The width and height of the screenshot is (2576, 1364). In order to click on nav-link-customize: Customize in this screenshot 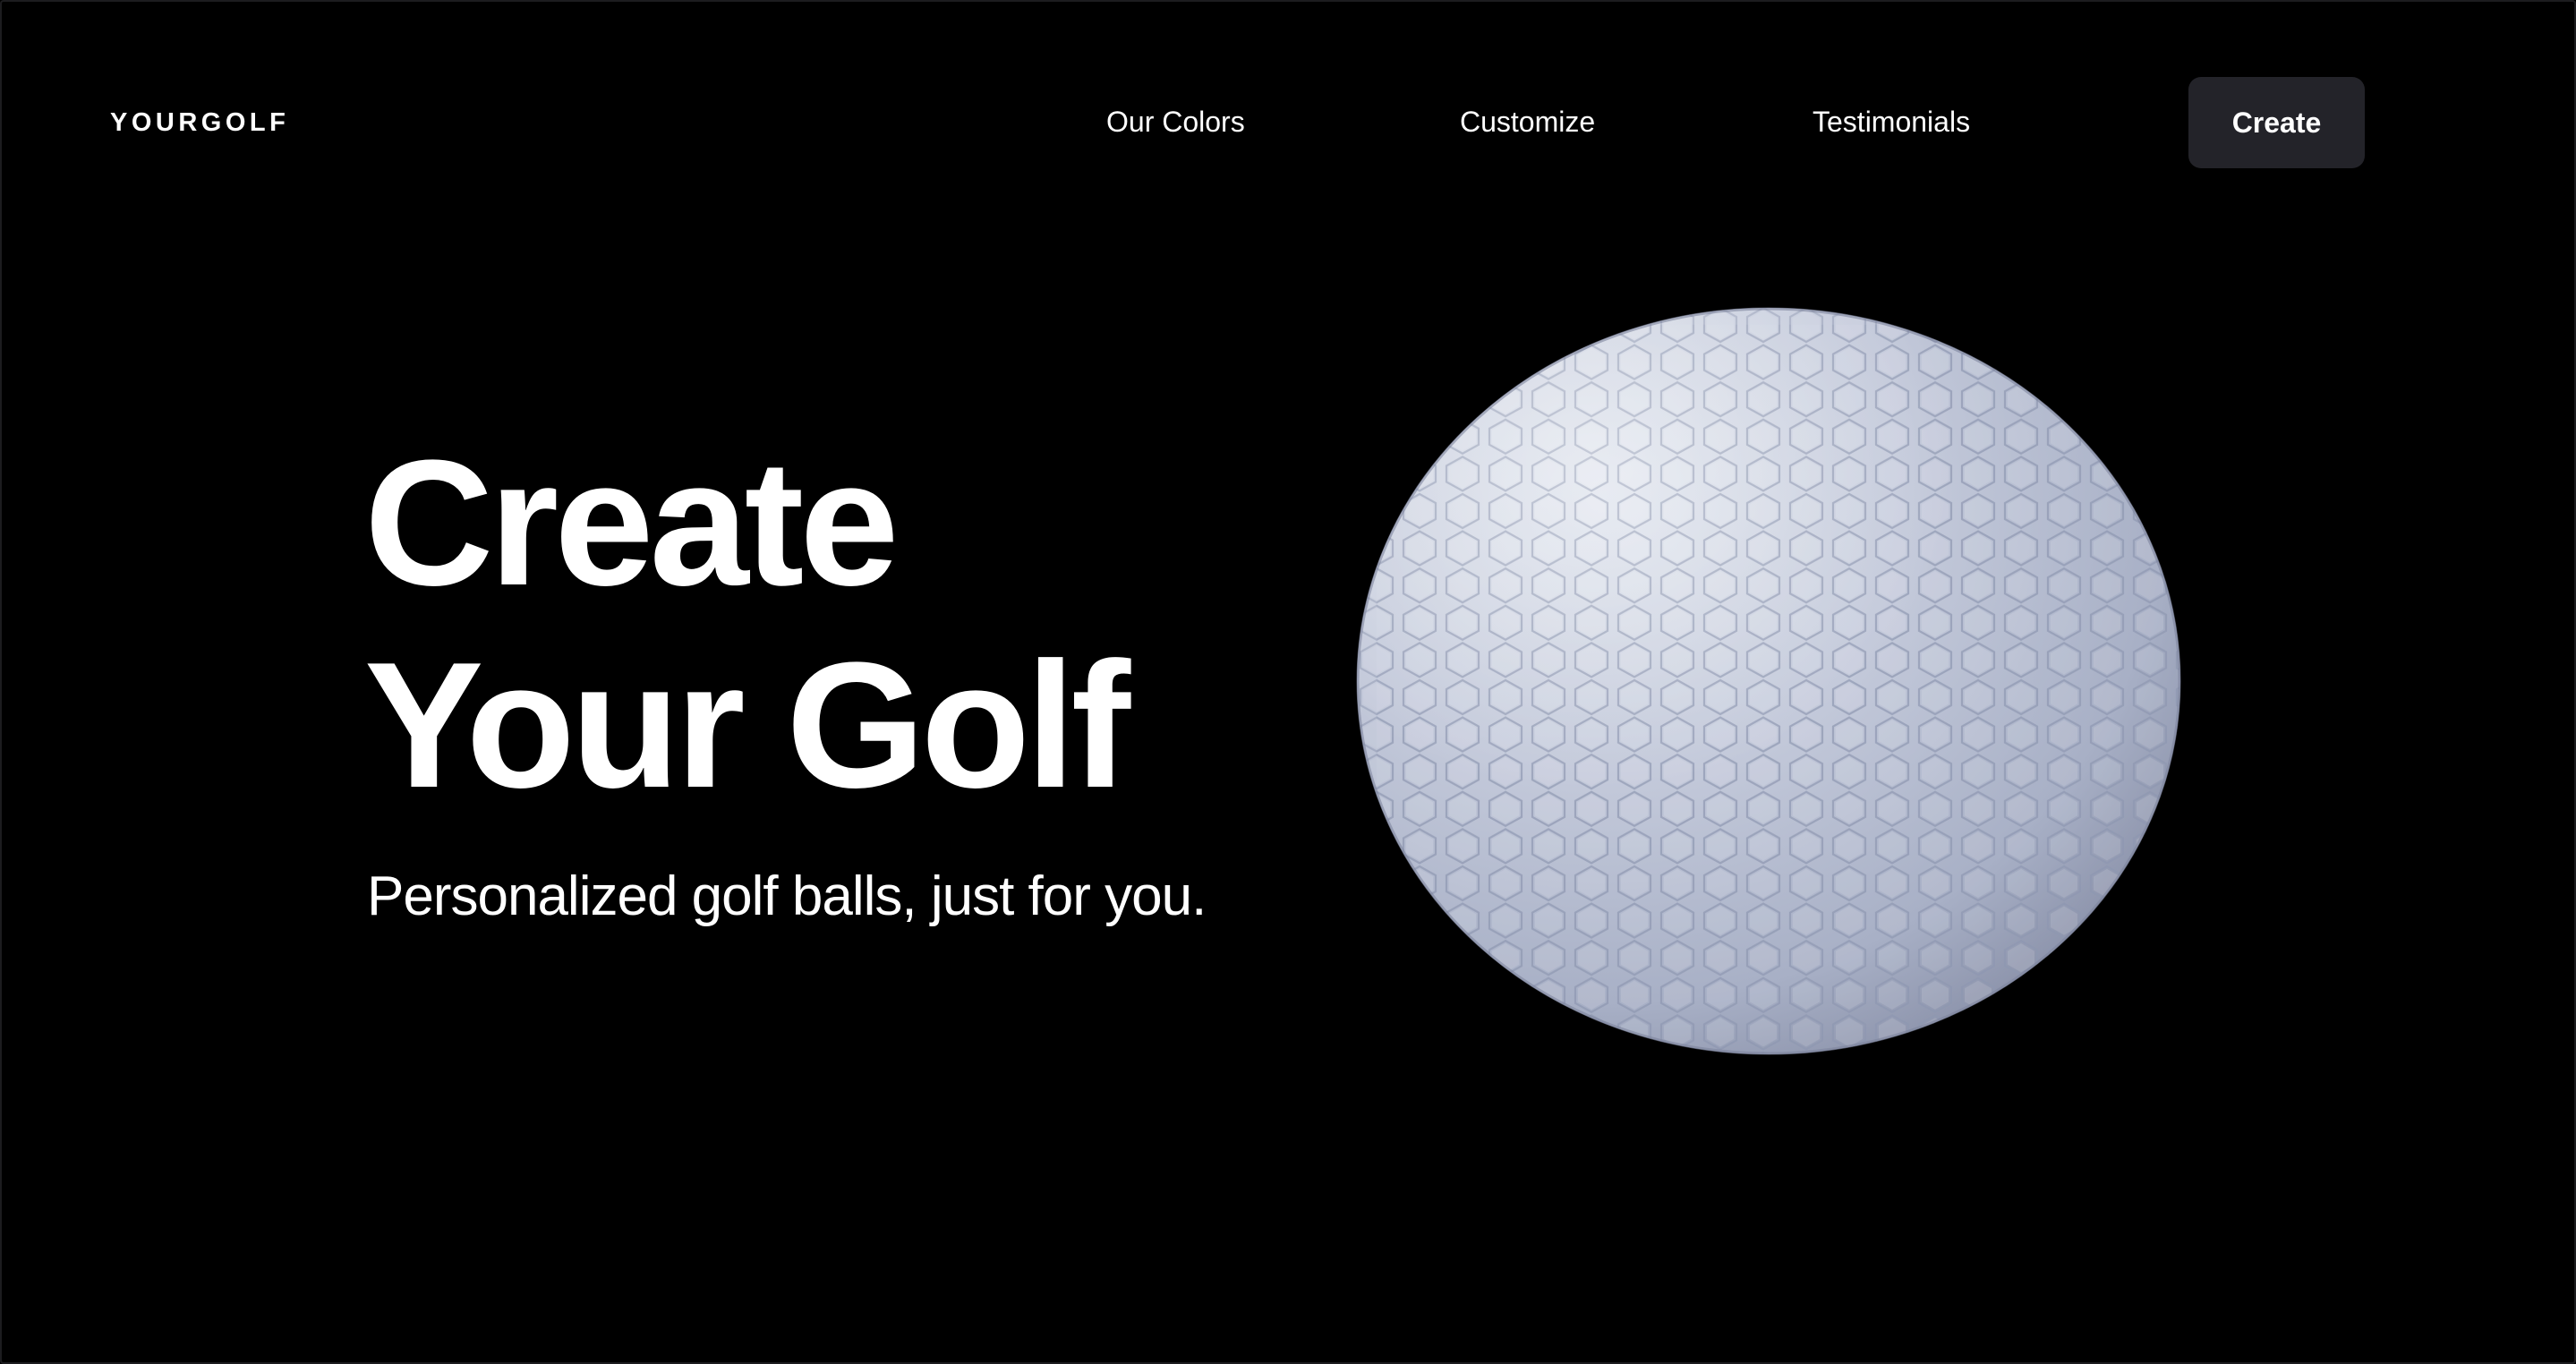, I will do `click(1527, 122)`.